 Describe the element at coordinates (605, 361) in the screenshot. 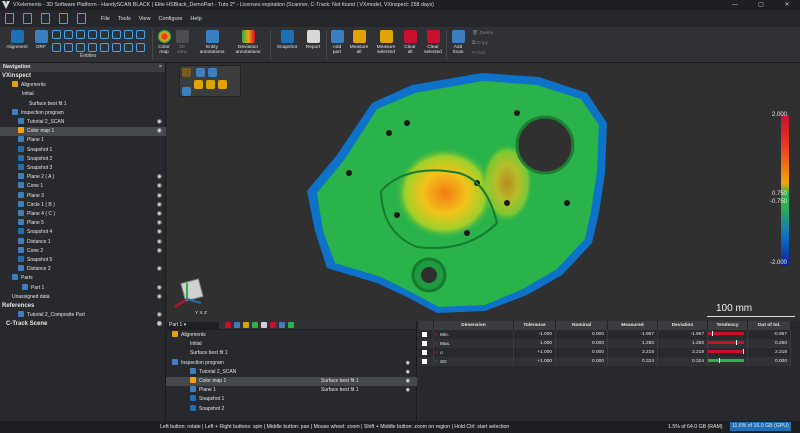

I see `stats-row: ✓ SD +1.000 0.000 0.324 0.324 0.000` at that location.